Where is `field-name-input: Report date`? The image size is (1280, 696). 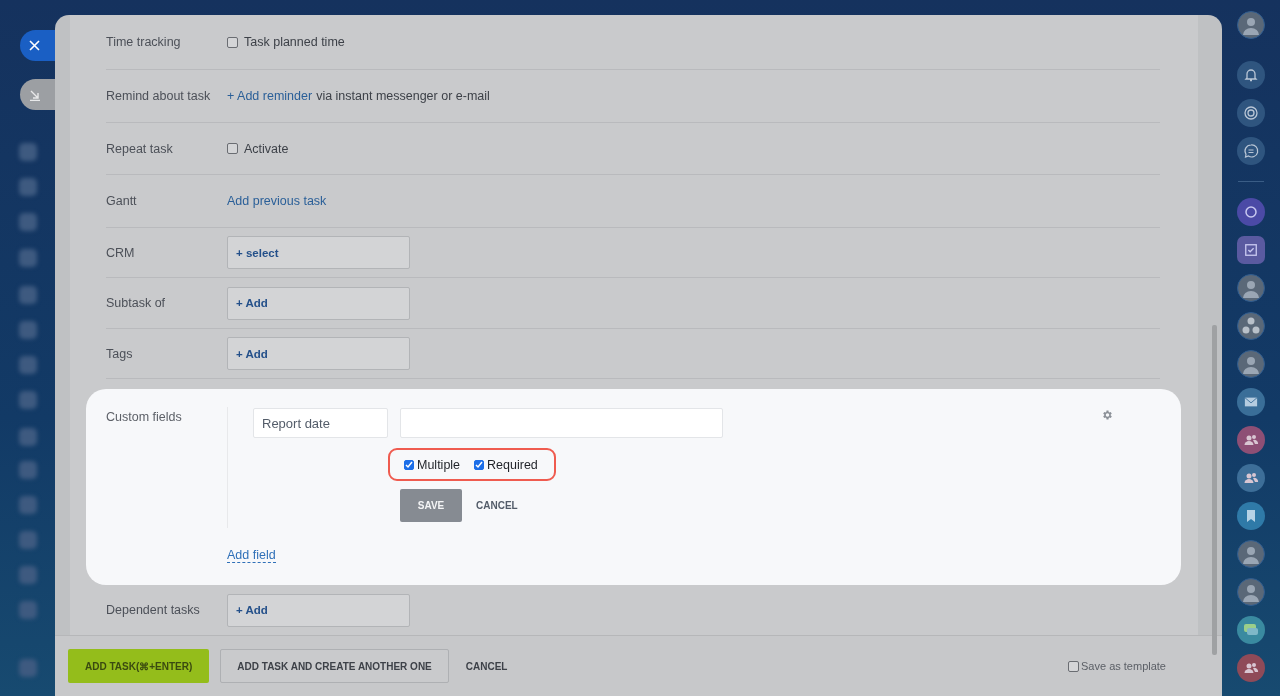
field-name-input: Report date is located at coordinates (320, 423).